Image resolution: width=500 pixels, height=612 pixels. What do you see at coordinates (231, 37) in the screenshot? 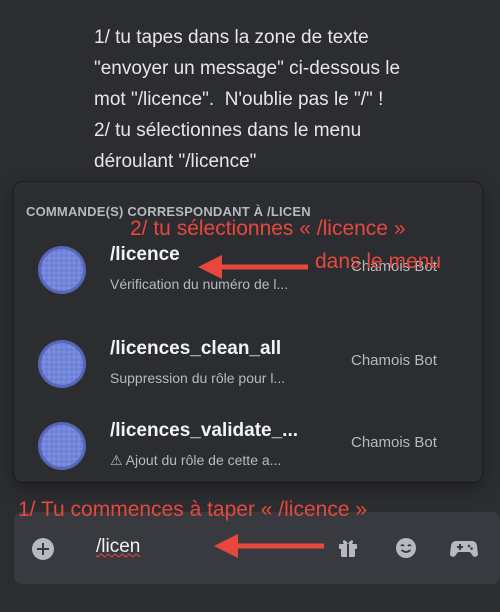
I see `instruction-line: 1/ tu tapes dans la zone de texte` at bounding box center [231, 37].